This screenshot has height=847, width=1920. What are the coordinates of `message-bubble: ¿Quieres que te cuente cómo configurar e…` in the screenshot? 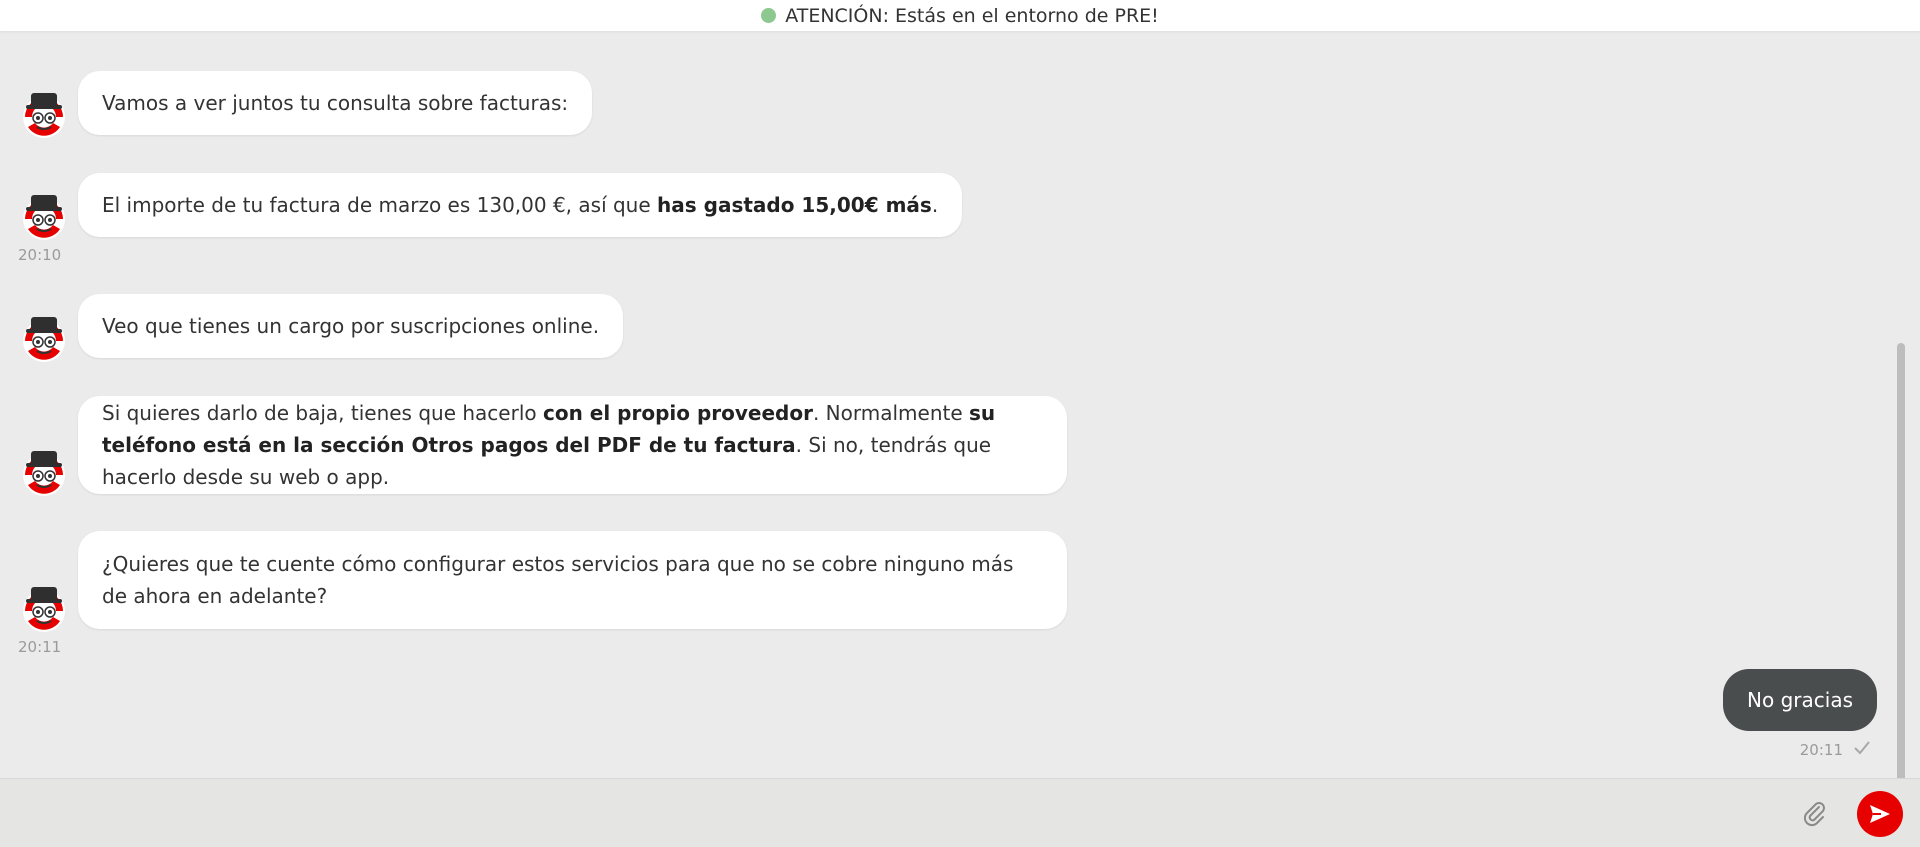 It's located at (572, 580).